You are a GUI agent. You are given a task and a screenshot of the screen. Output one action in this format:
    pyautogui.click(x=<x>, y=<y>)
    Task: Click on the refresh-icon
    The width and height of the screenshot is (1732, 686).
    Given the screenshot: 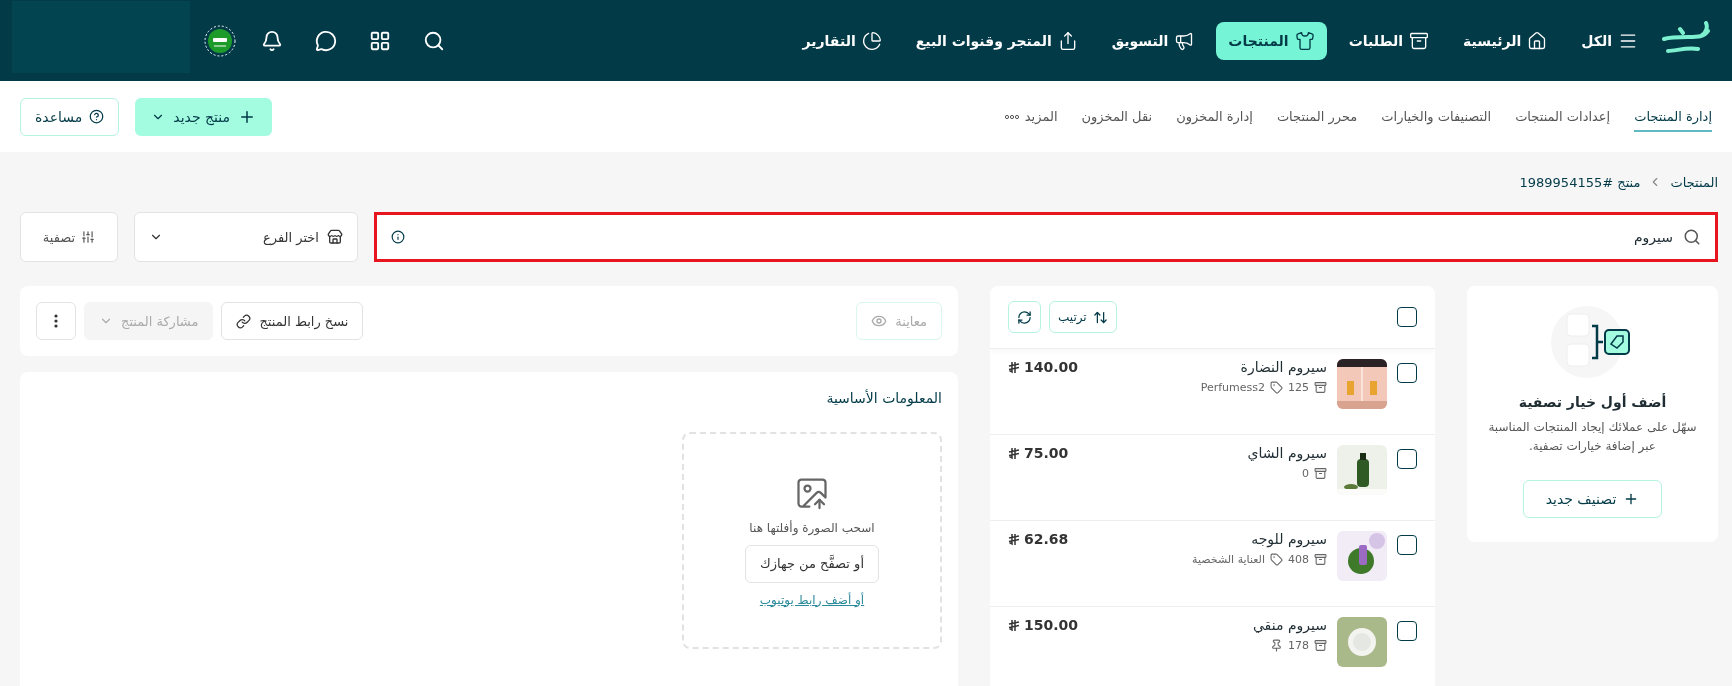 What is the action you would take?
    pyautogui.click(x=1024, y=317)
    